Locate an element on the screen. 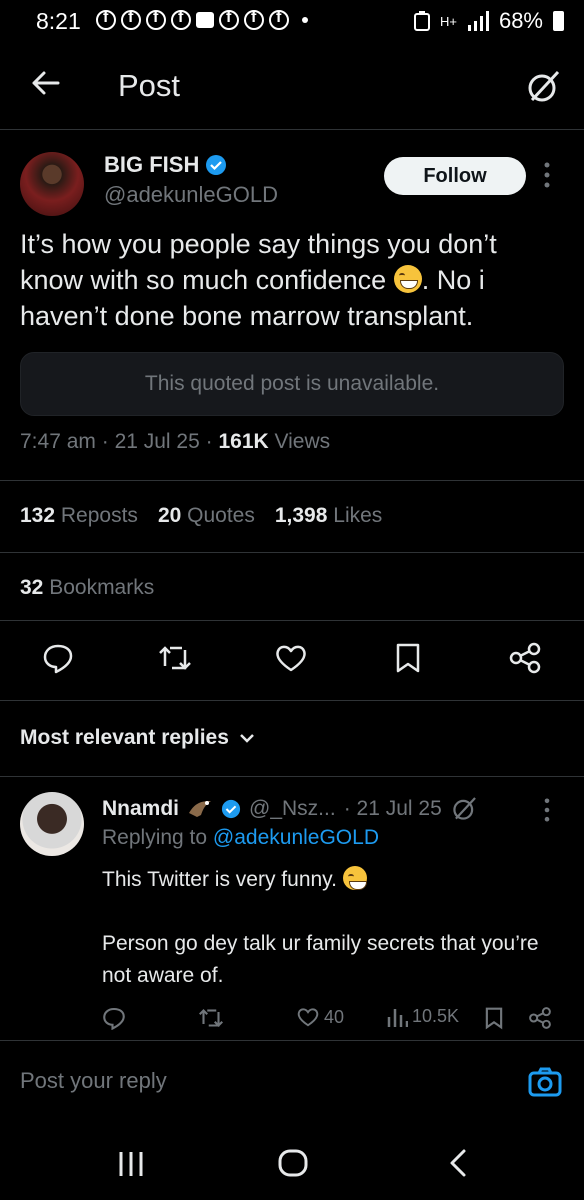 The image size is (584, 1200). top-header: Post is located at coordinates (292, 86).